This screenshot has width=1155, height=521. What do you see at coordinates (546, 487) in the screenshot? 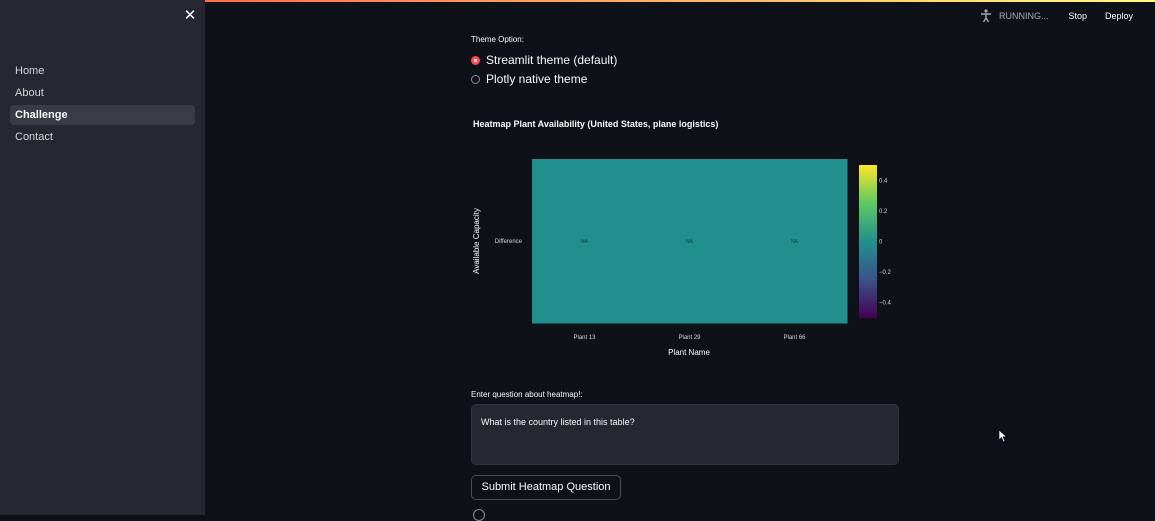
I see `submit-heatmap-question-button: Submit Heatmap Question` at bounding box center [546, 487].